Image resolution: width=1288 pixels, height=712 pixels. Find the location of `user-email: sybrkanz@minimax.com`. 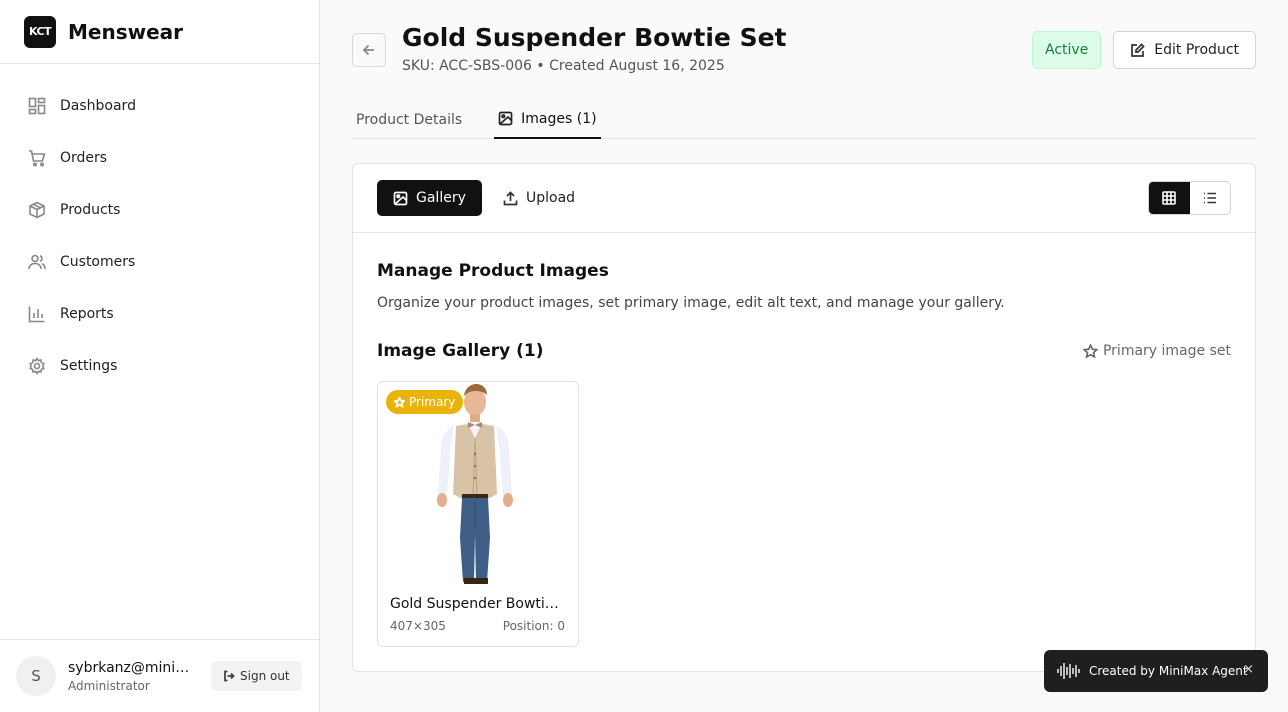

user-email: sybrkanz@minimax.com is located at coordinates (132, 667).